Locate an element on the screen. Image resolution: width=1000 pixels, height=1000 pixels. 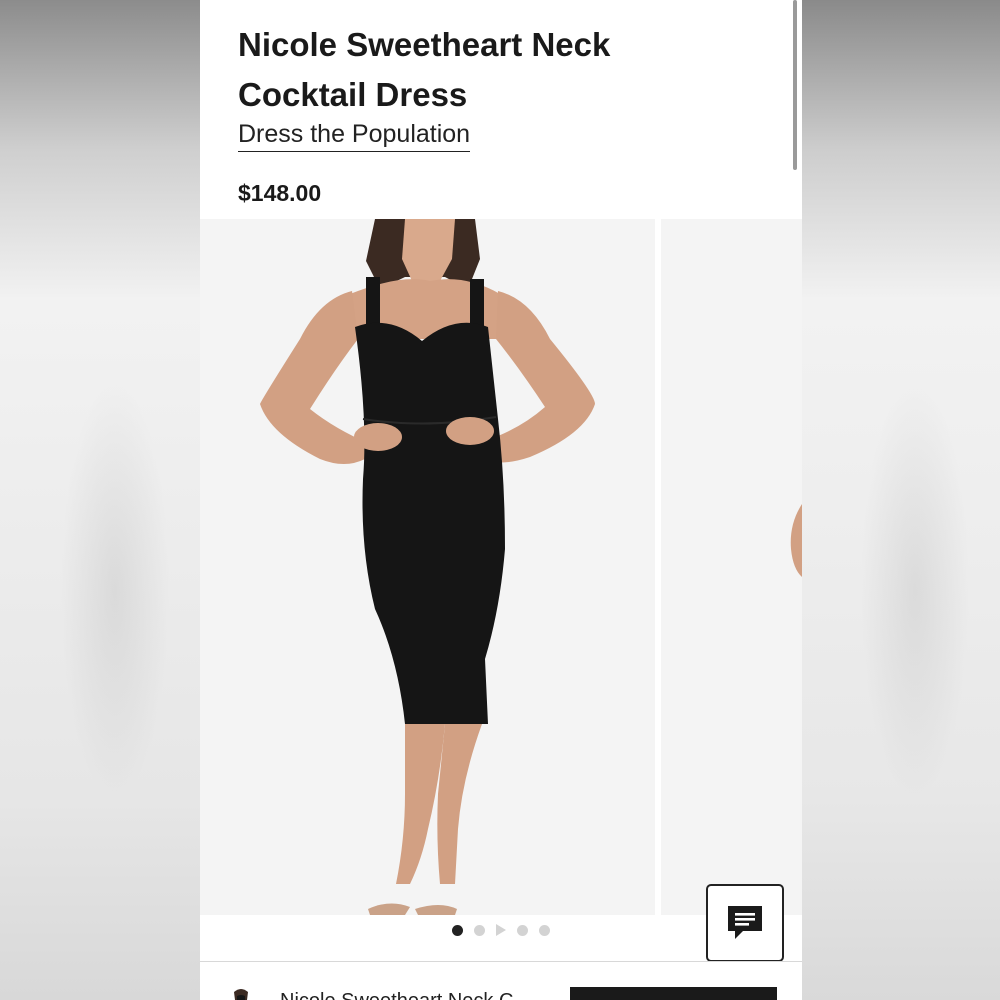
product-title: Nicole Sweetheart Neck Cocktail Dress is located at coordinates (498, 70).